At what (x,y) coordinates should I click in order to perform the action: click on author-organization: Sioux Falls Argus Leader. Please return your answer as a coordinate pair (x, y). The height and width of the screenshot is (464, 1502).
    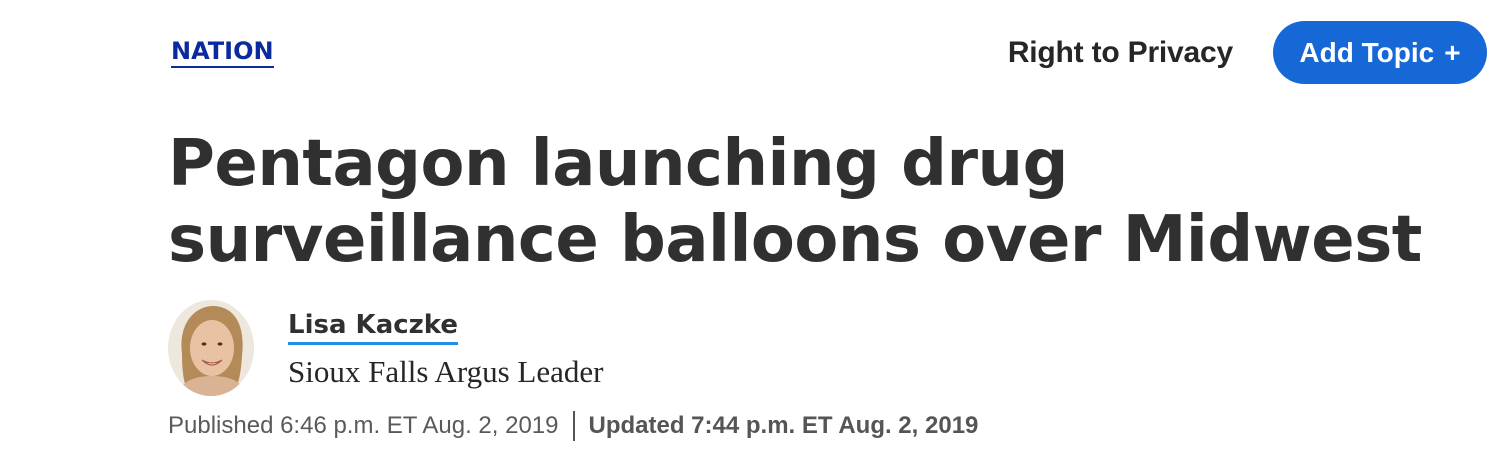
    Looking at the image, I should click on (446, 371).